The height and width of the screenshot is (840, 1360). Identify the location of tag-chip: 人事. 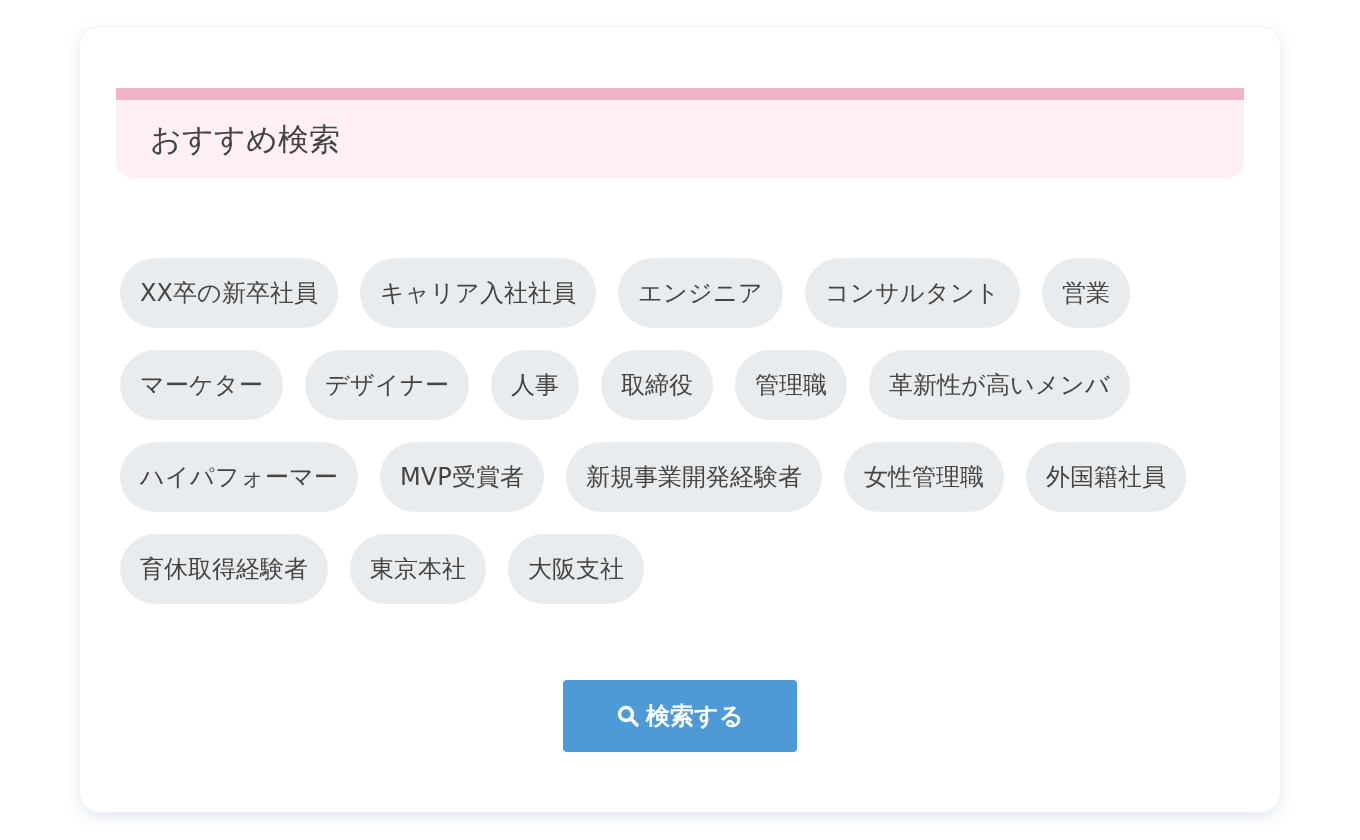
(535, 385).